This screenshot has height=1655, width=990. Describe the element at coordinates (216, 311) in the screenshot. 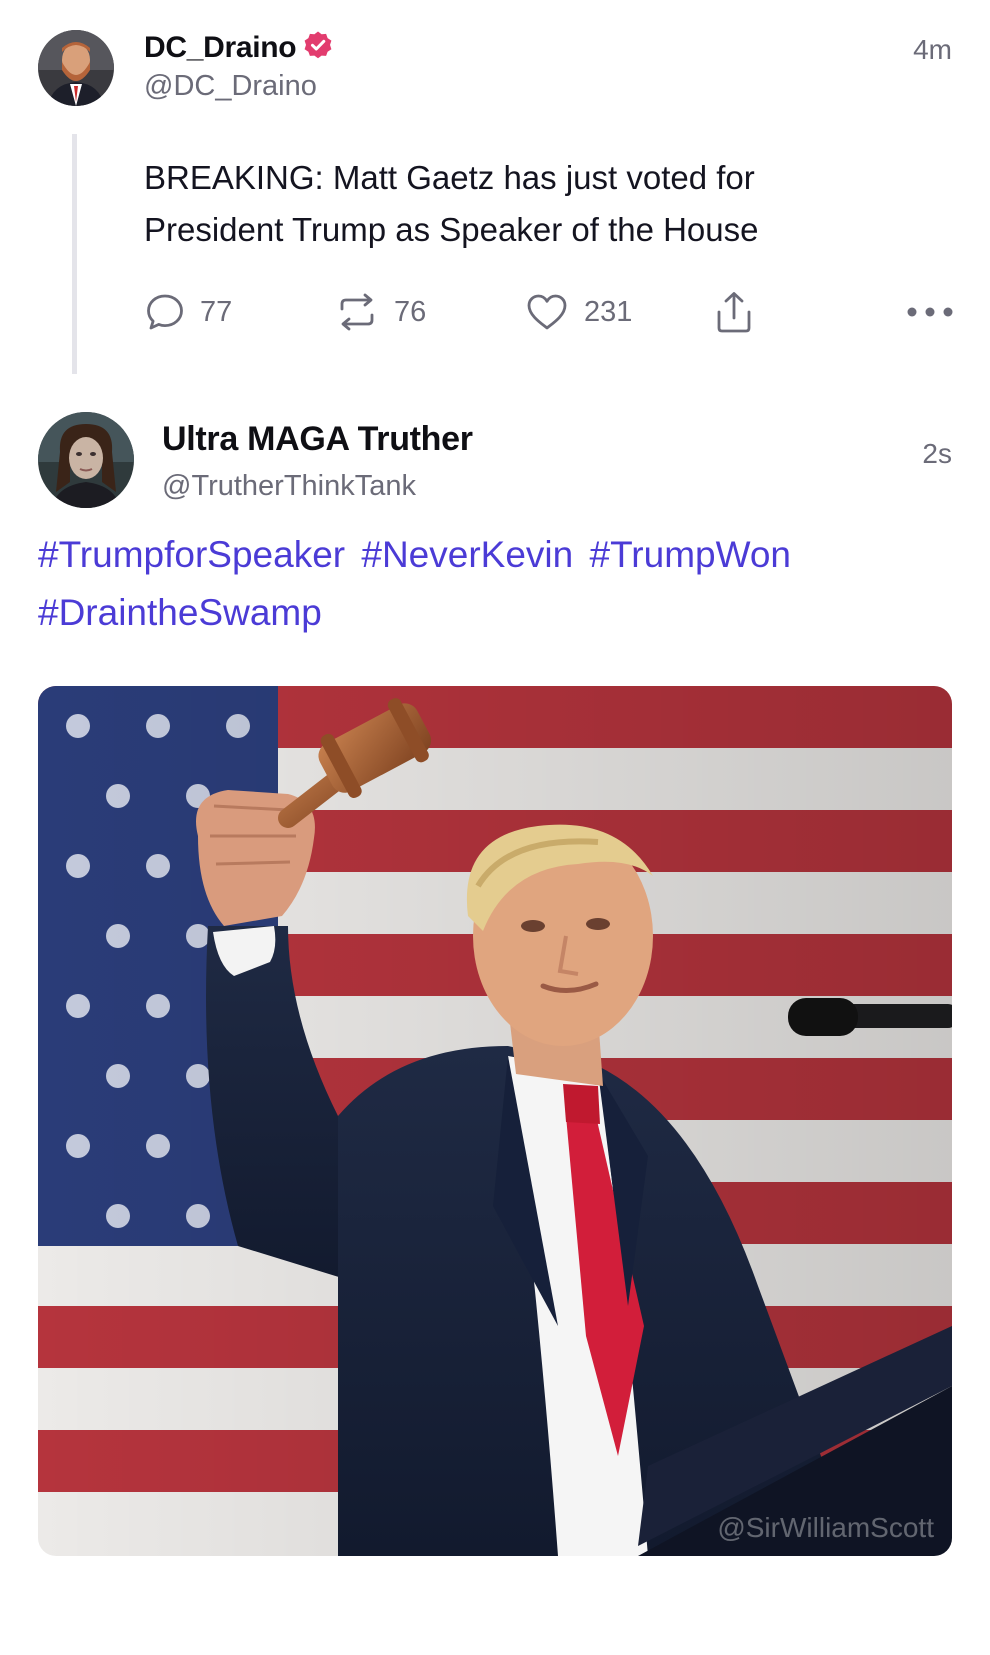

I see `reply-count: 77` at that location.